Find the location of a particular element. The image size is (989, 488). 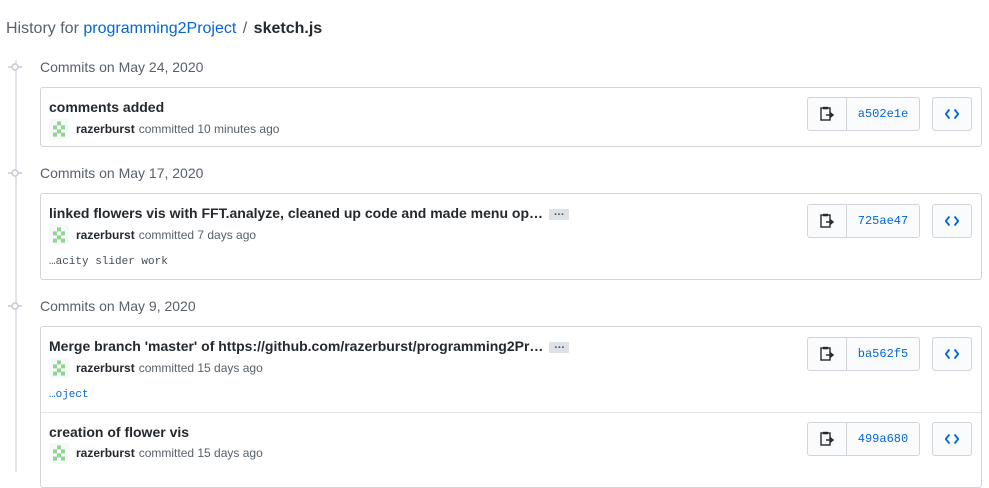

sha-button-group: ba562f5 is located at coordinates (863, 354).